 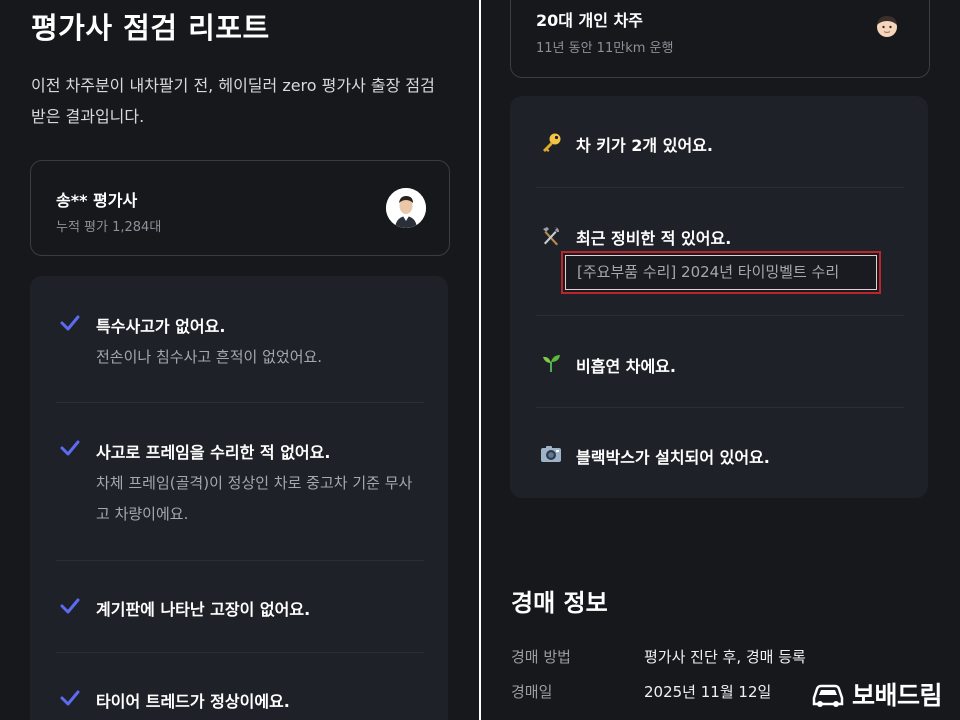 What do you see at coordinates (213, 452) in the screenshot?
I see `check-item-title: 사고로 프레임을 수리한 적 없어요.` at bounding box center [213, 452].